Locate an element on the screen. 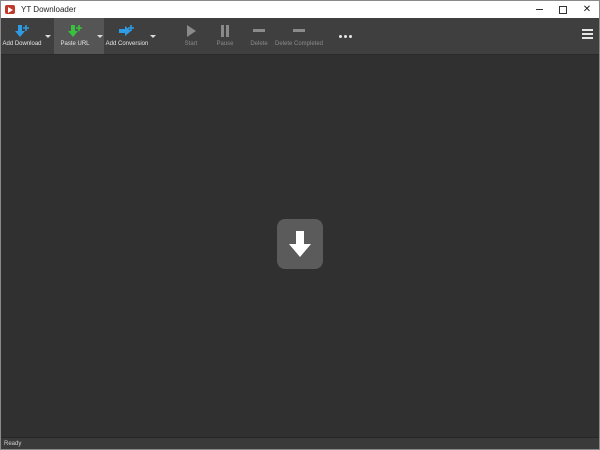 This screenshot has height=450, width=600. delete-button: Delete is located at coordinates (259, 36).